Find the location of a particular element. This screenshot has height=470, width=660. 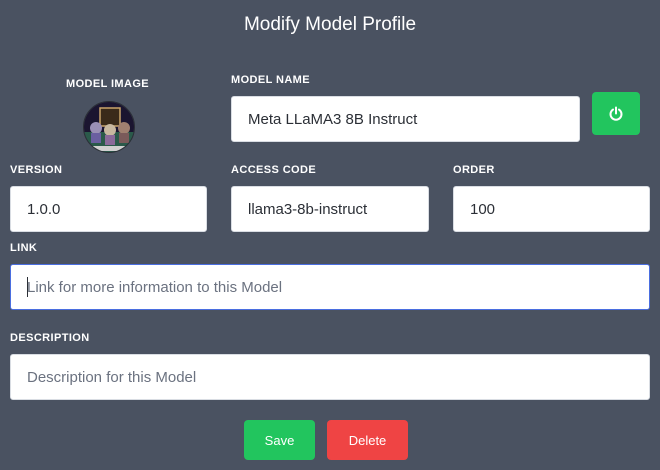

model-image-avatar is located at coordinates (109, 127).